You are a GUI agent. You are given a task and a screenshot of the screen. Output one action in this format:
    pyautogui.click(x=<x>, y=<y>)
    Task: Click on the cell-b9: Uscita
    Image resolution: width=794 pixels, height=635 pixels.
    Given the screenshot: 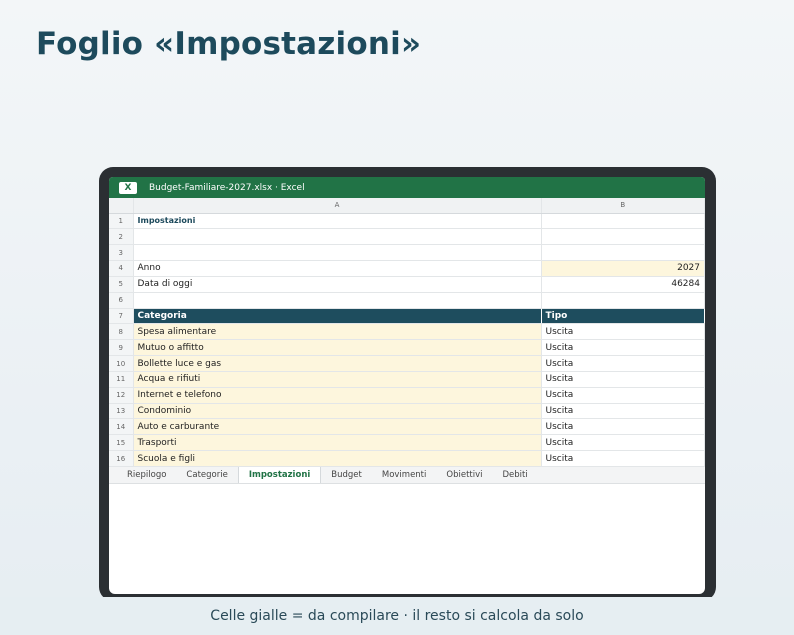 What is the action you would take?
    pyautogui.click(x=623, y=348)
    